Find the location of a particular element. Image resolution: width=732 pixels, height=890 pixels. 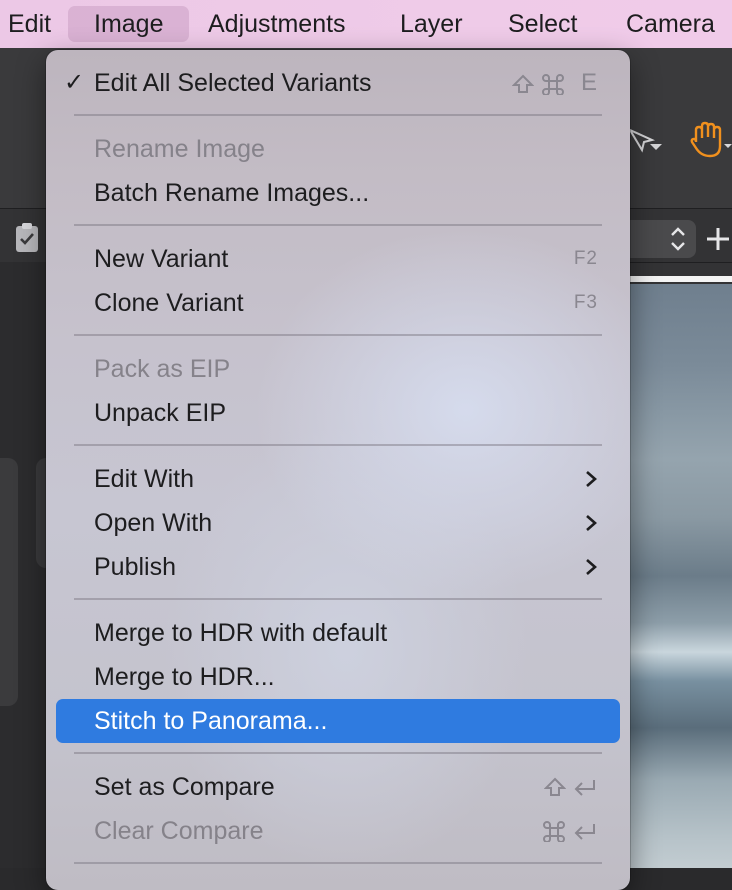

menu-item-label: Pack as EIP is located at coordinates (162, 369).